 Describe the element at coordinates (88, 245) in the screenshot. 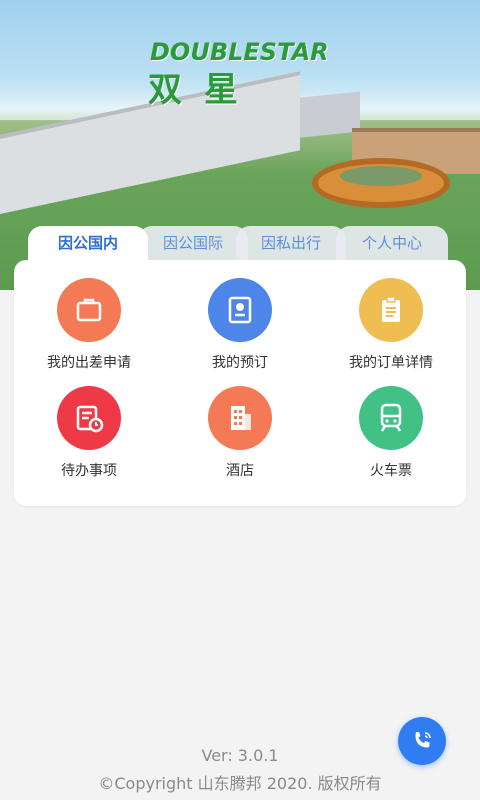

I see `tab-domestic-business: 因公国内` at that location.